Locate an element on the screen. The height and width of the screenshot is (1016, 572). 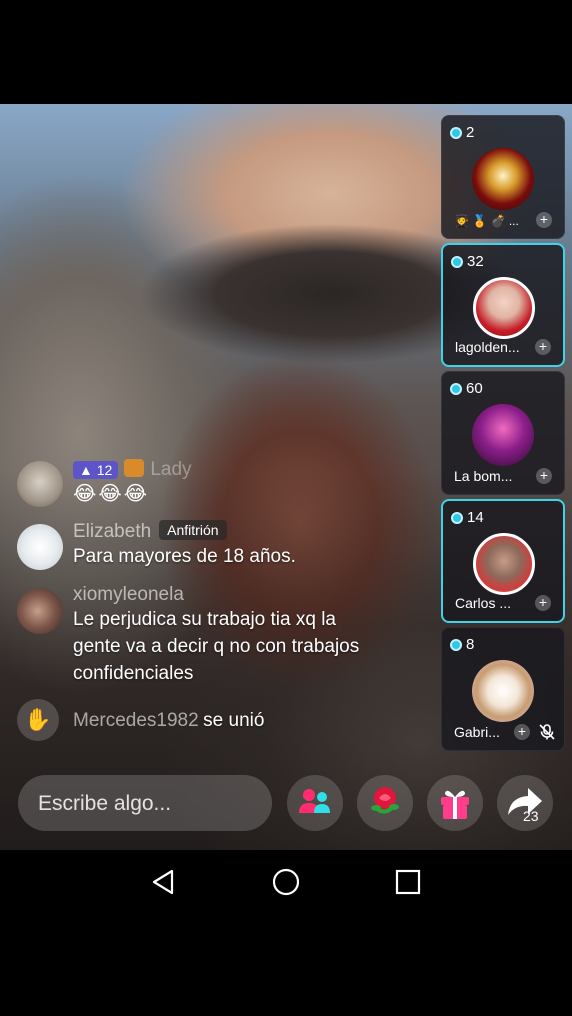
chat-username: Mercedes1982 is located at coordinates (136, 720).